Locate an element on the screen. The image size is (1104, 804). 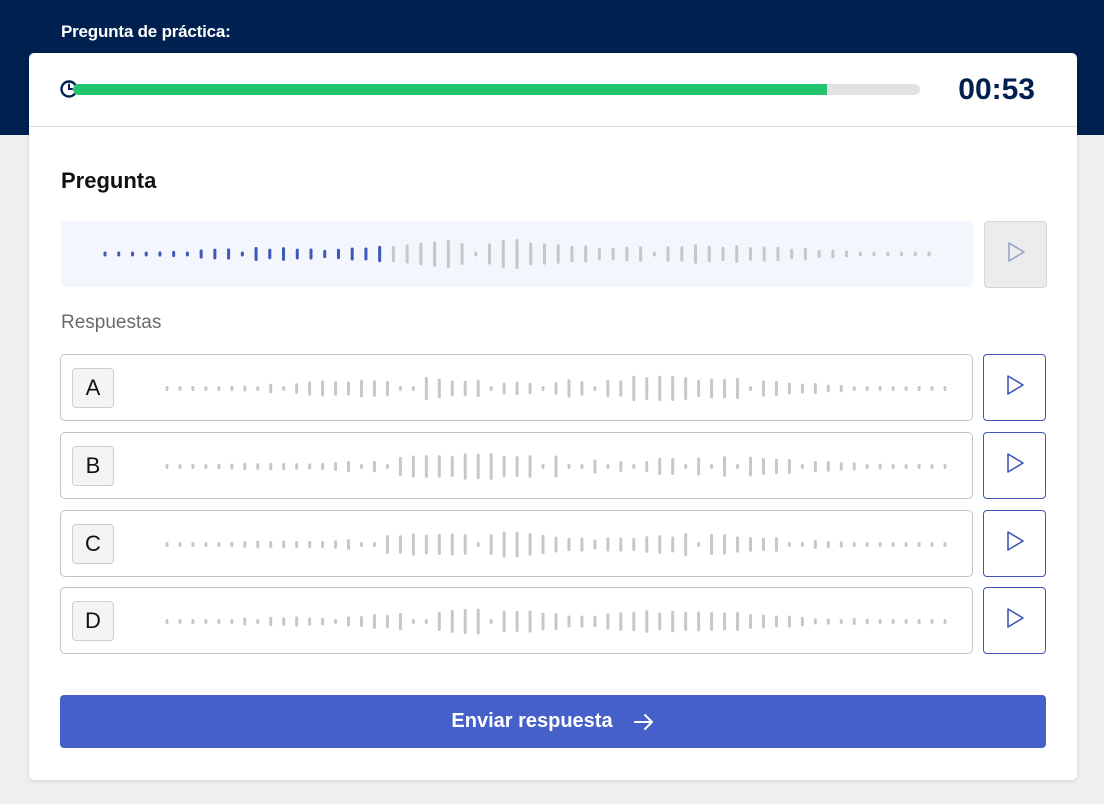
answer-a-play-button is located at coordinates (1014, 387).